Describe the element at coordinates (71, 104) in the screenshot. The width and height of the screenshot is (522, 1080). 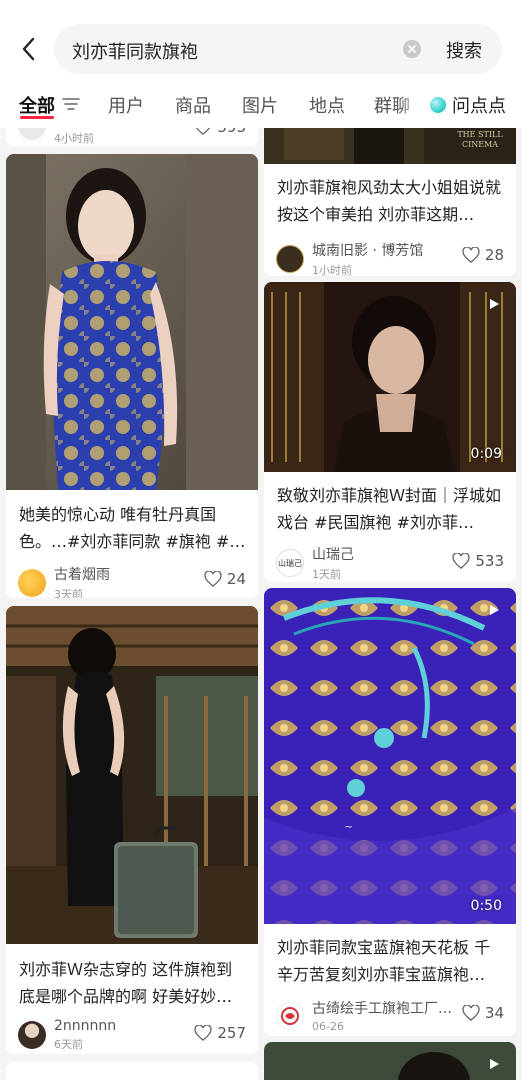
I see `filter-icon` at that location.